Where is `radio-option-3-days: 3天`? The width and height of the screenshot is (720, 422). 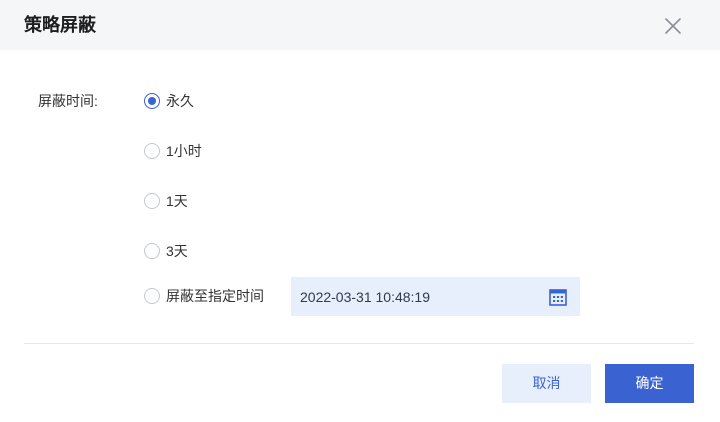
radio-option-3-days: 3天 is located at coordinates (166, 251).